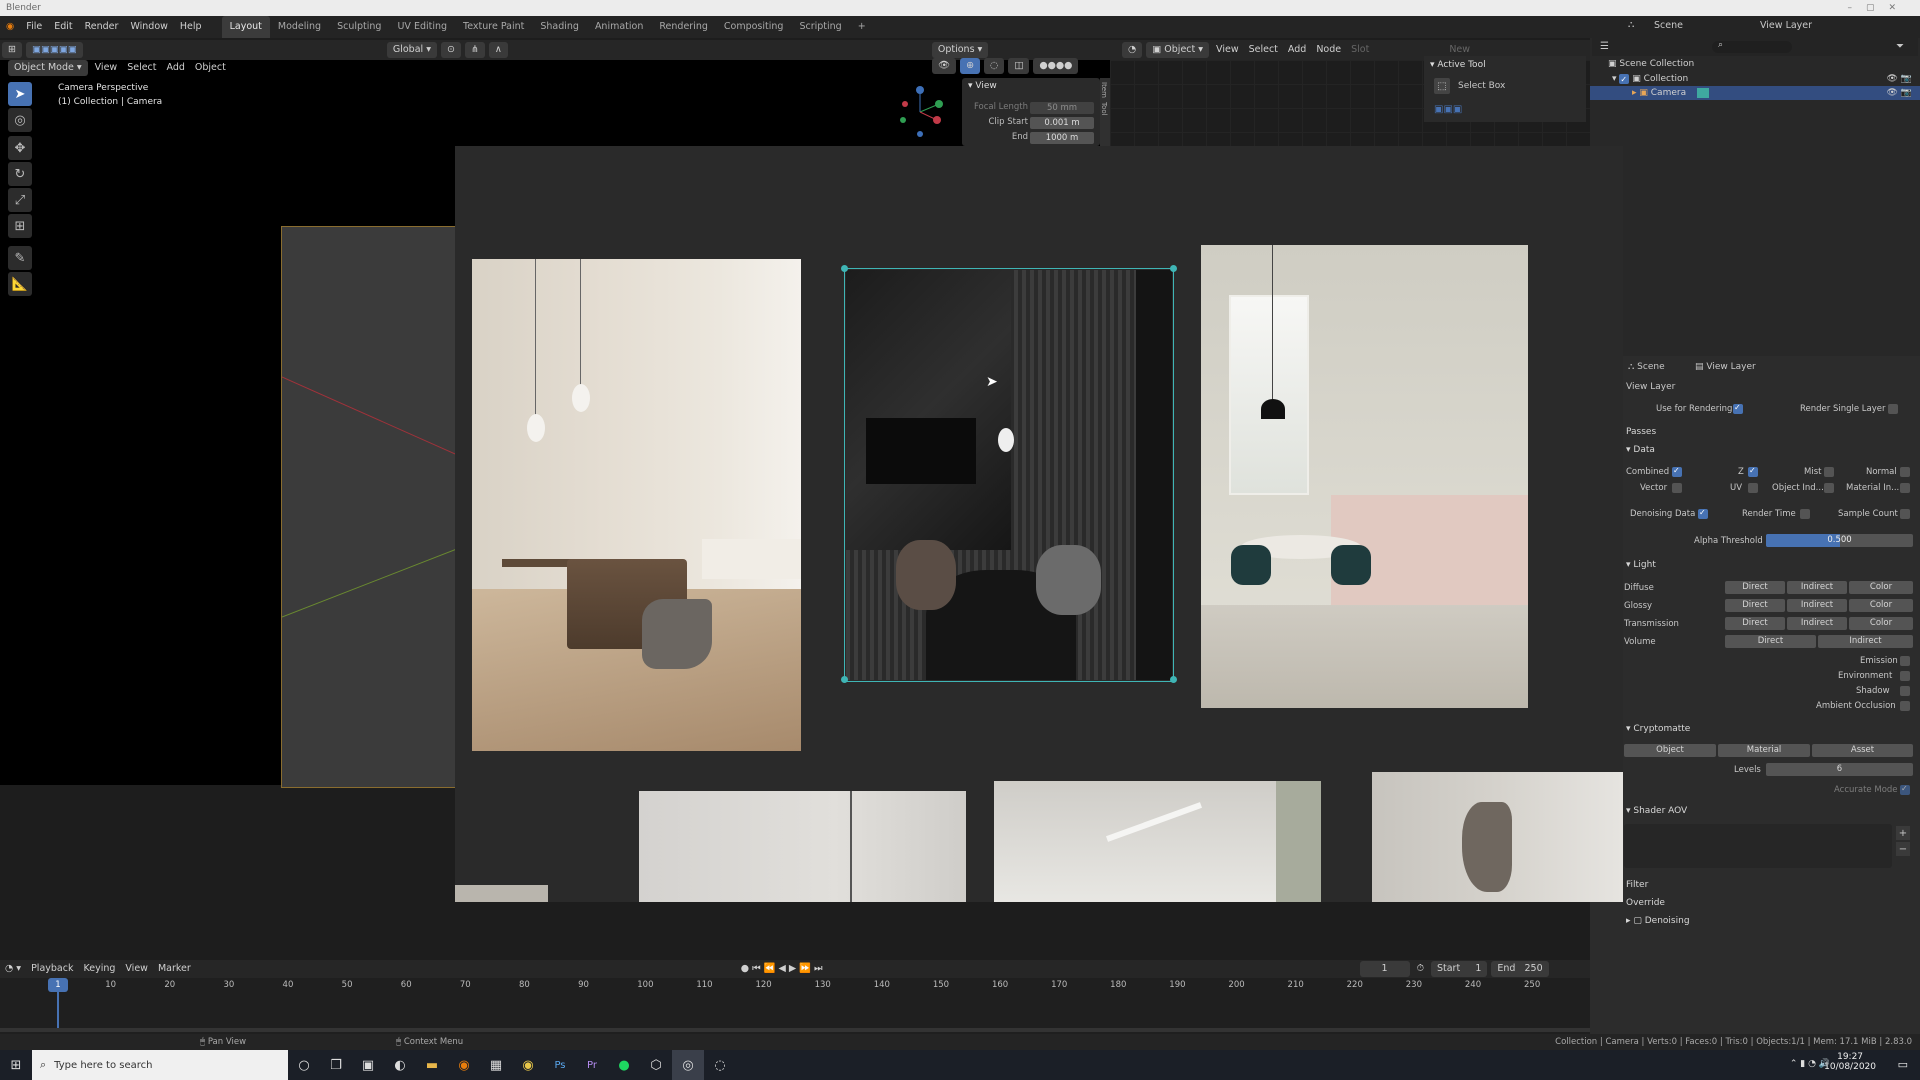  I want to click on navigation-gizmo, so click(920, 111).